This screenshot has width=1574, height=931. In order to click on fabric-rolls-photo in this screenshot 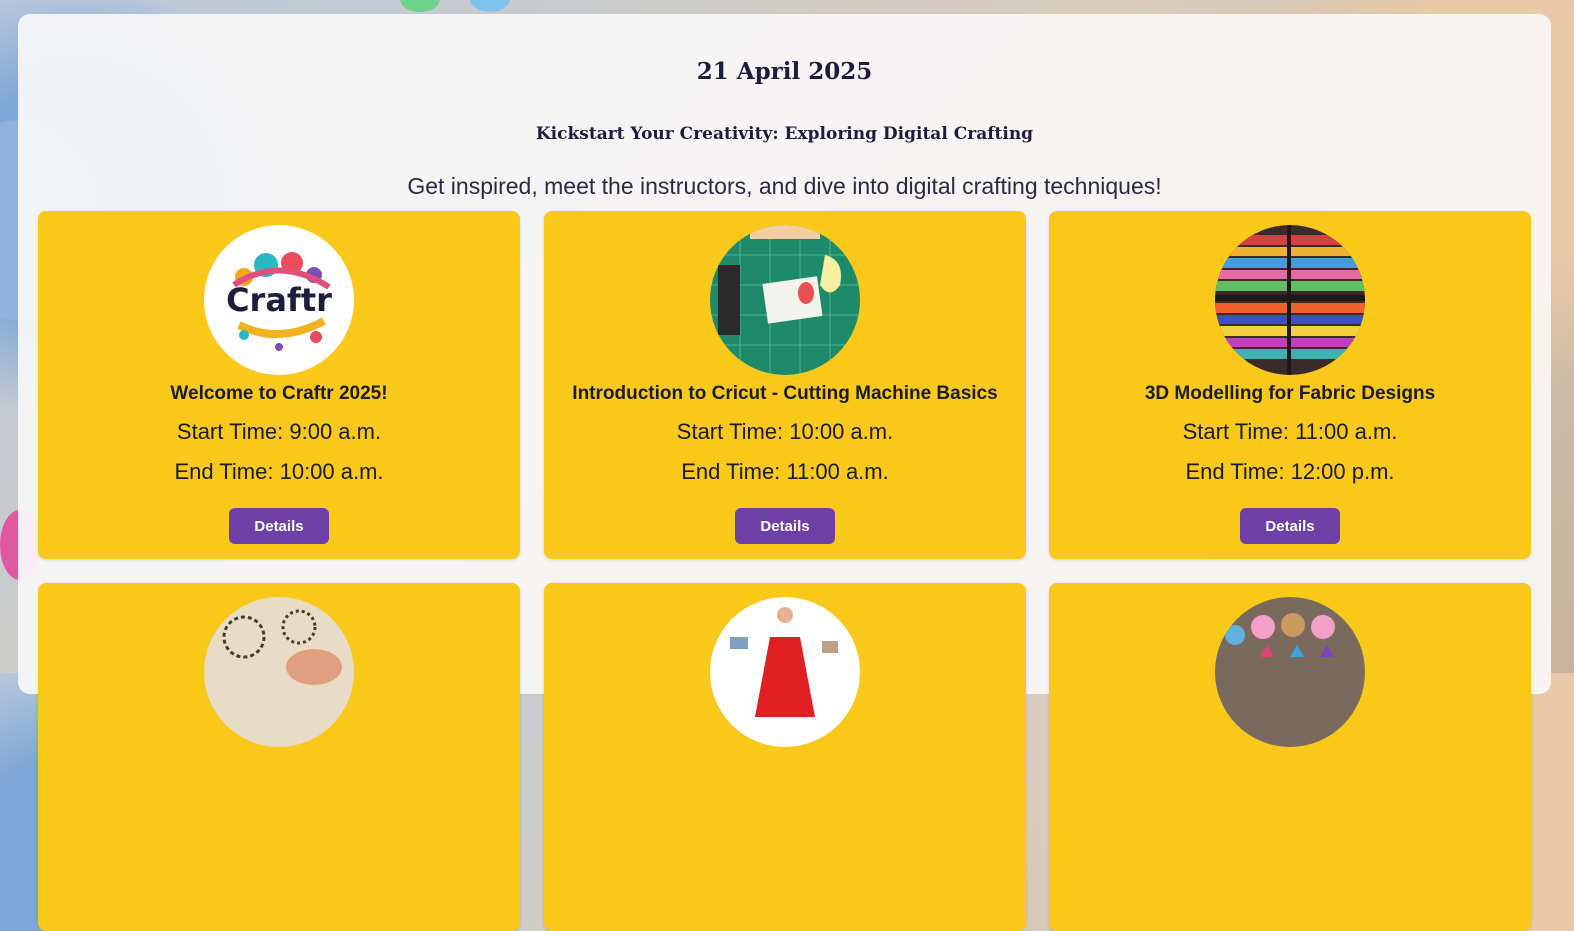, I will do `click(1290, 300)`.